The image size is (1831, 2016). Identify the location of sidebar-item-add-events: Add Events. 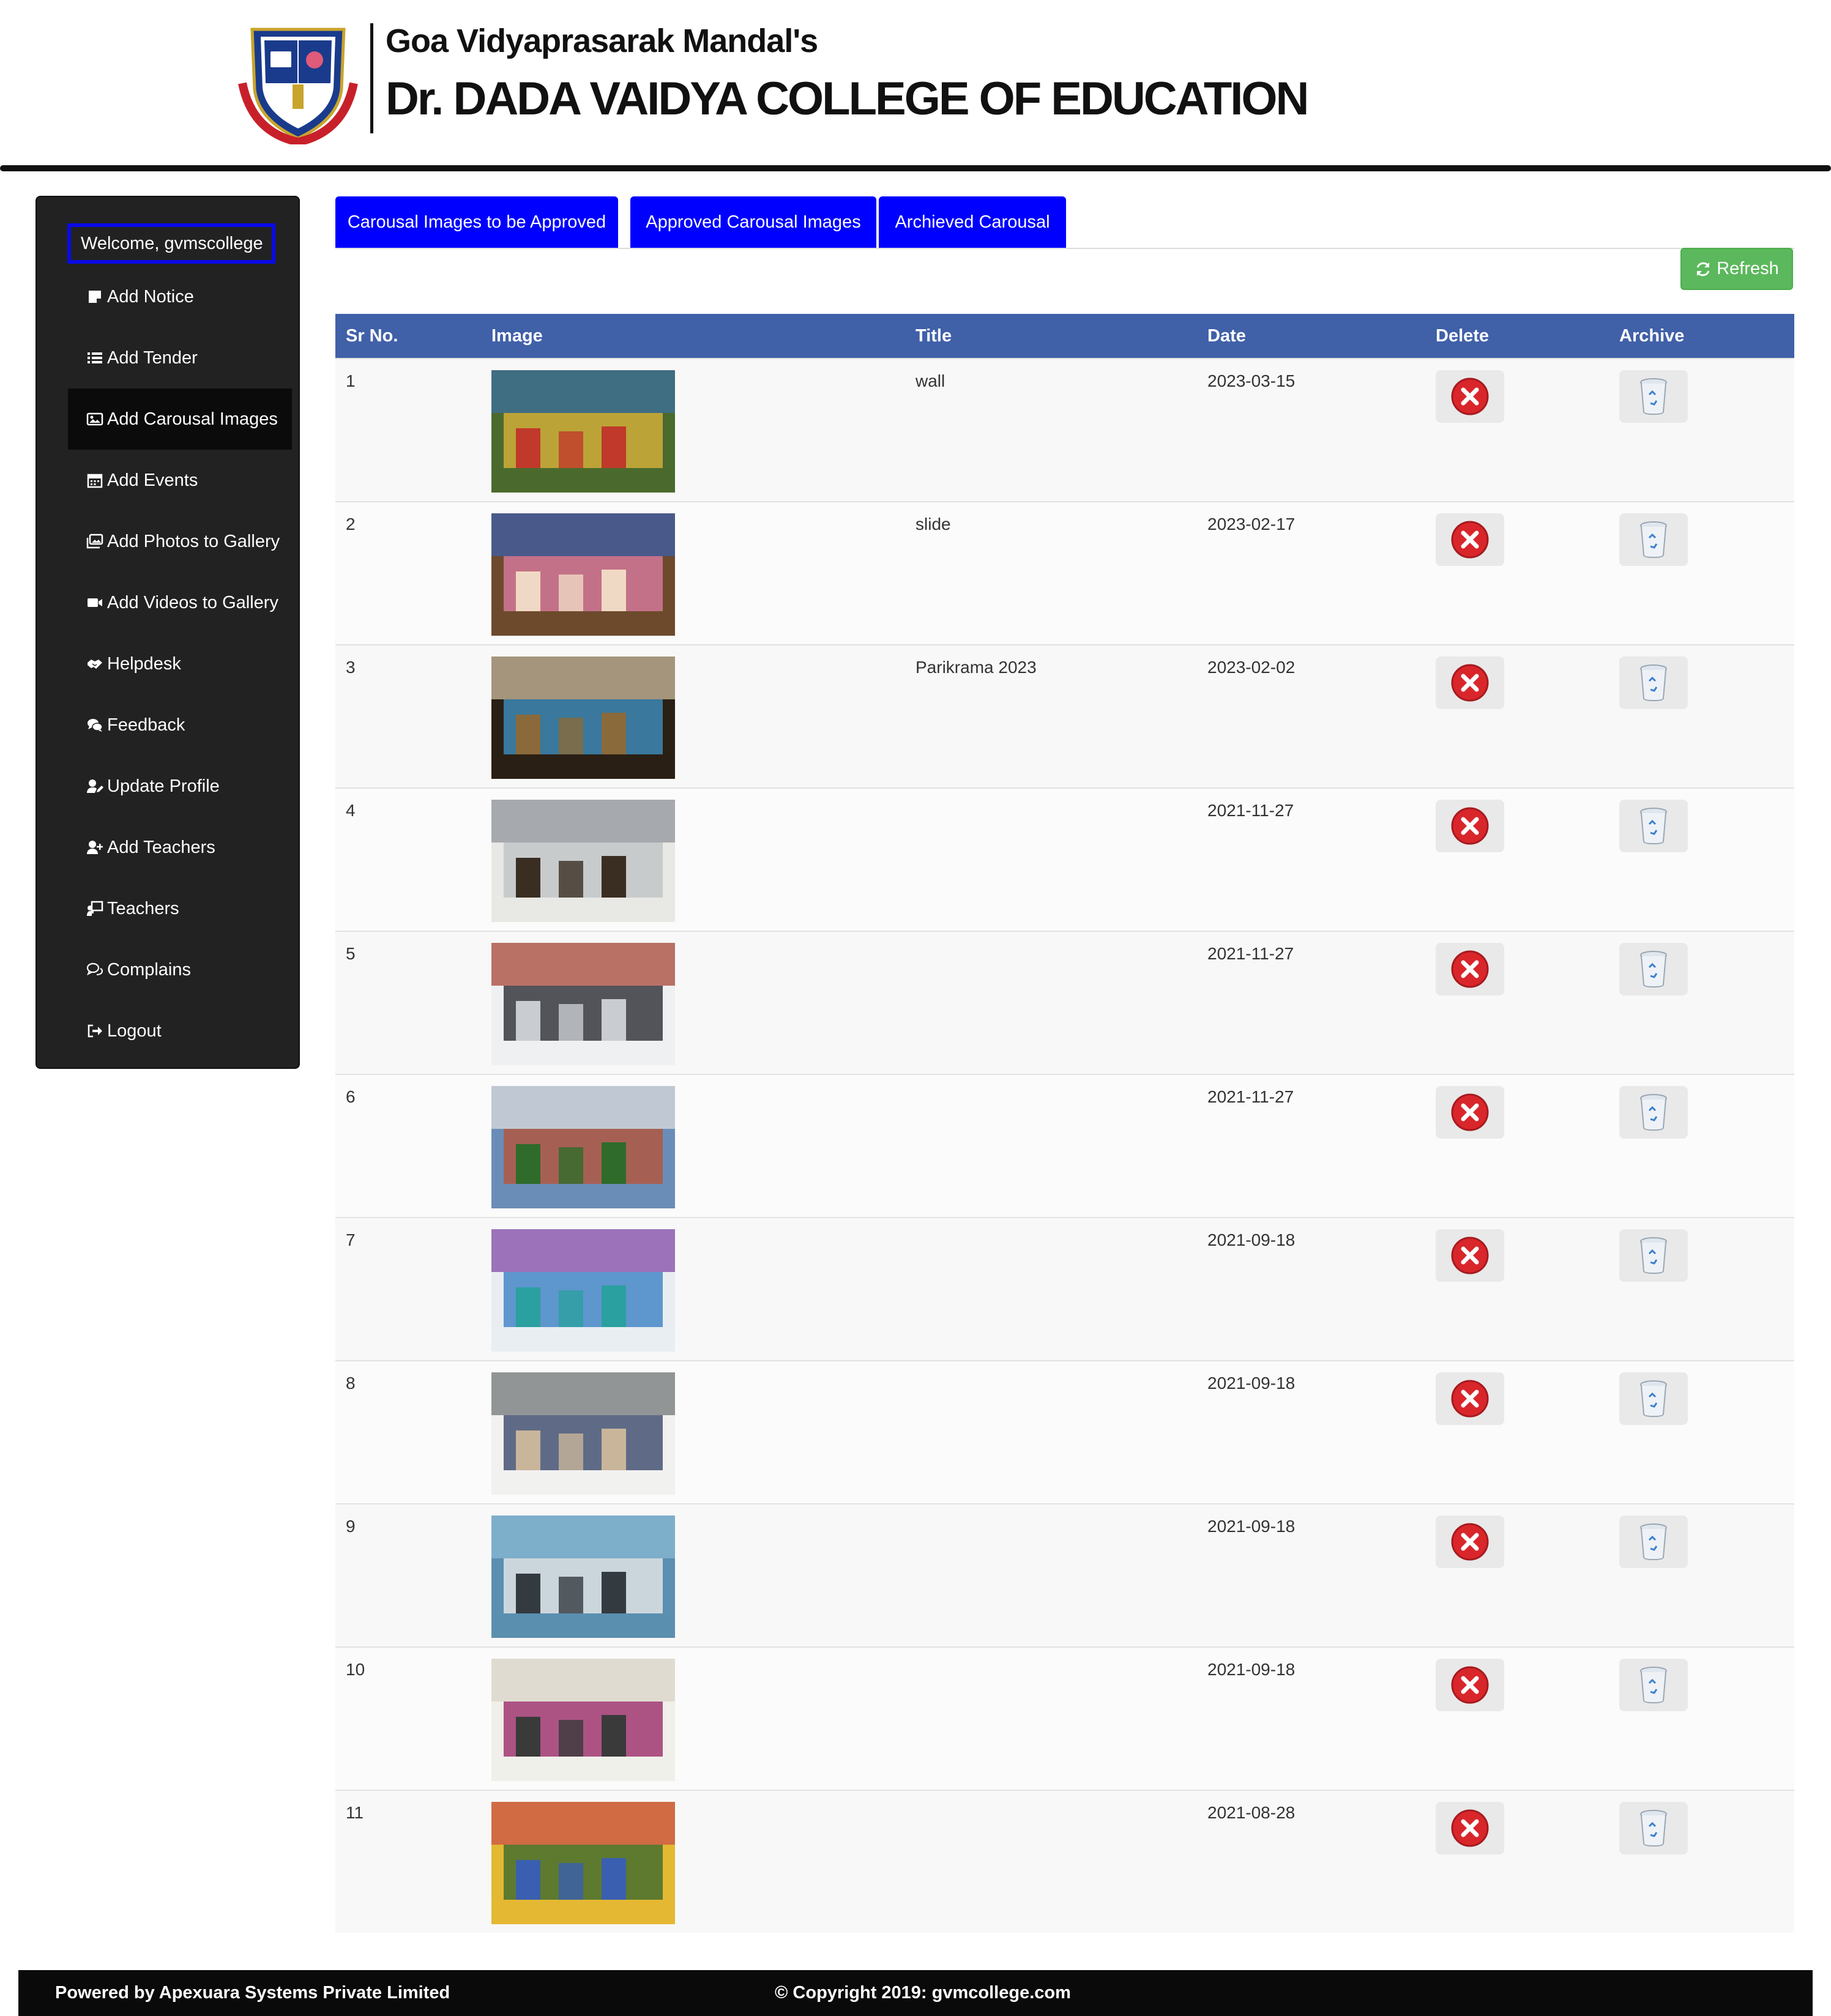
(180, 481).